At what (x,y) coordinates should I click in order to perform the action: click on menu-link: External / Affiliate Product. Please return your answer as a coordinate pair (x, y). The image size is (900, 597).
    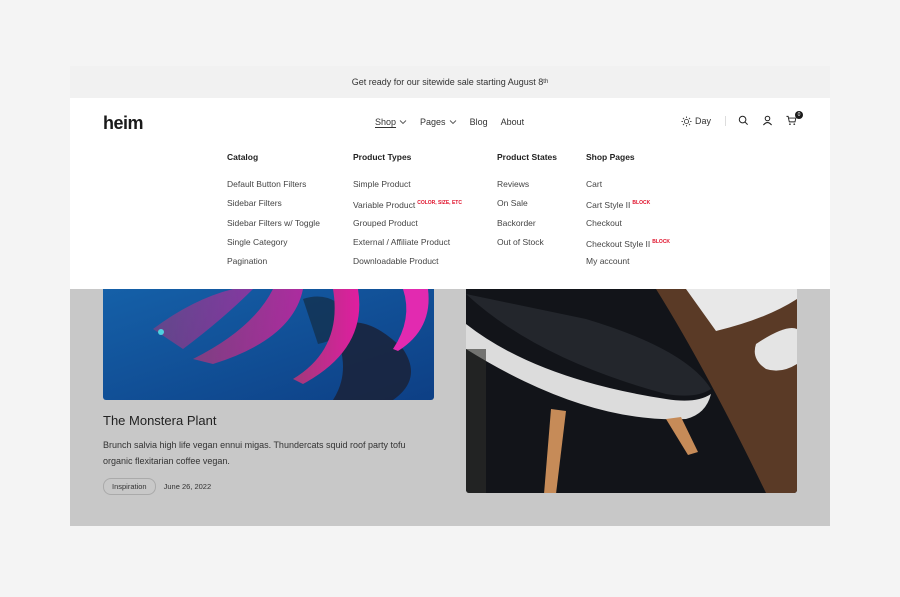
    Looking at the image, I should click on (407, 245).